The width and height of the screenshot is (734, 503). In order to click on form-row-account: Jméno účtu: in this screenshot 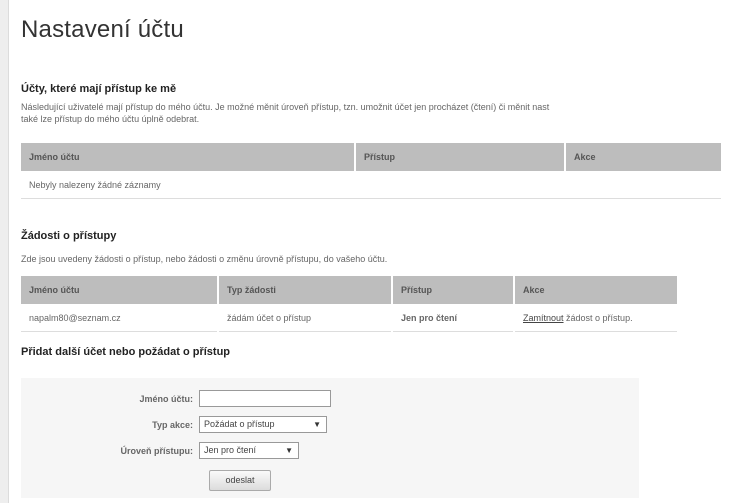, I will do `click(330, 400)`.